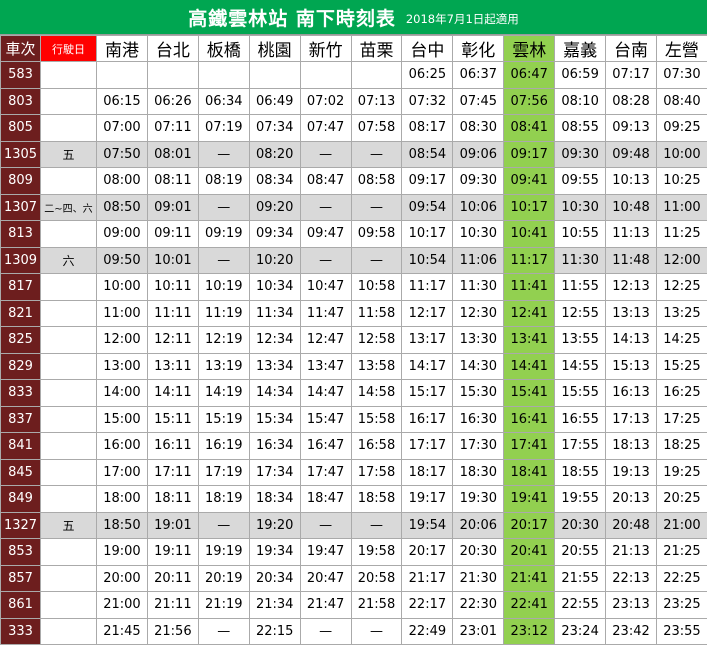 This screenshot has height=645, width=707. I want to click on time-cell: 06:26, so click(172, 101).